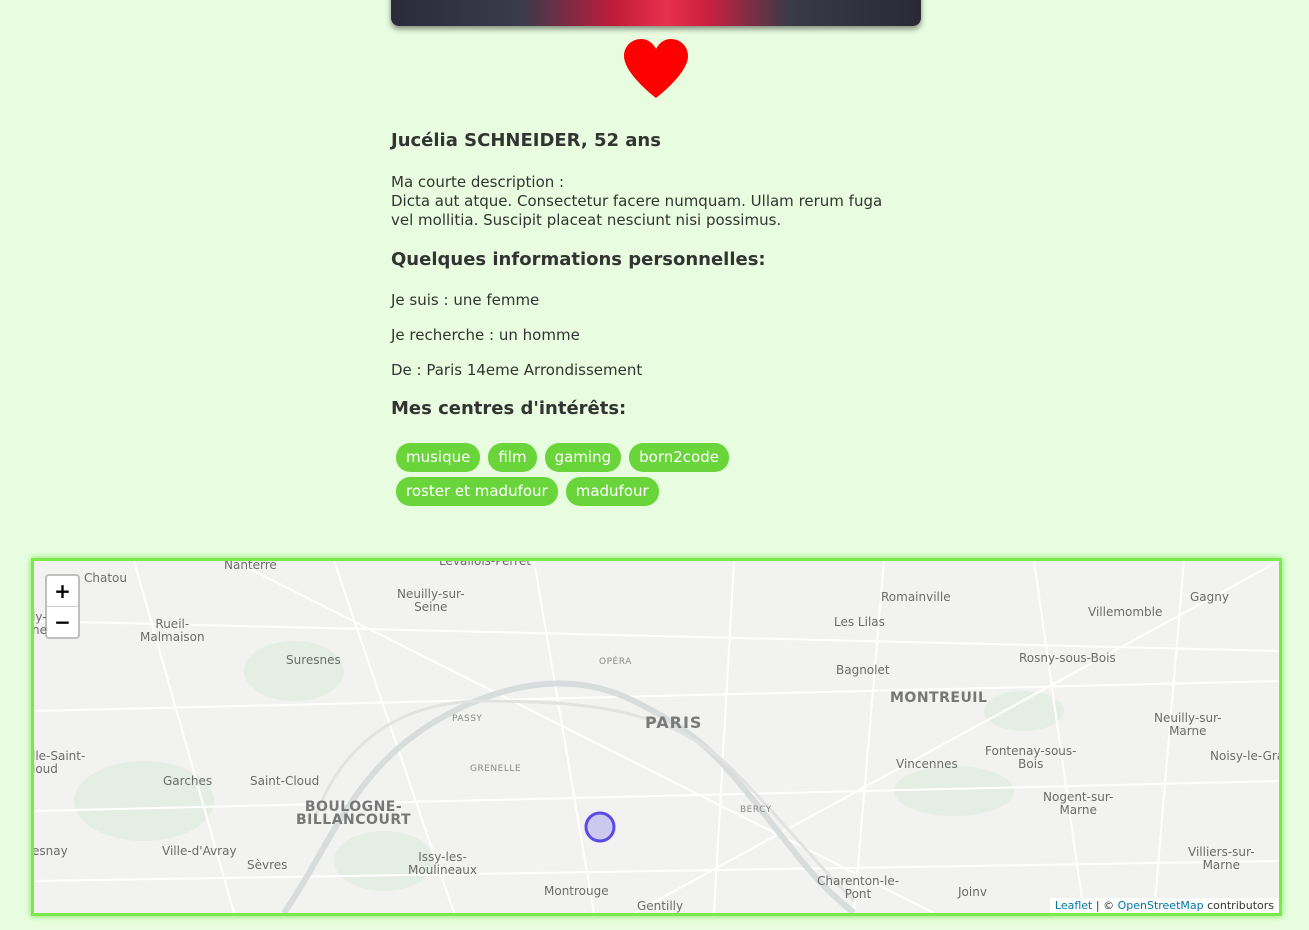 This screenshot has height=930, width=1309. I want to click on map-label: Montrouge, so click(576, 891).